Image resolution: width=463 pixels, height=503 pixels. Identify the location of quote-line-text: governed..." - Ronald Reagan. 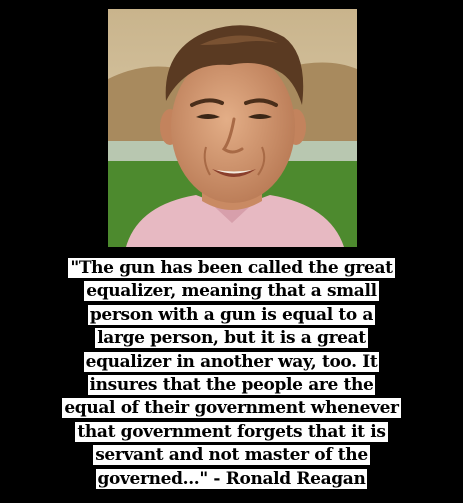
(231, 478).